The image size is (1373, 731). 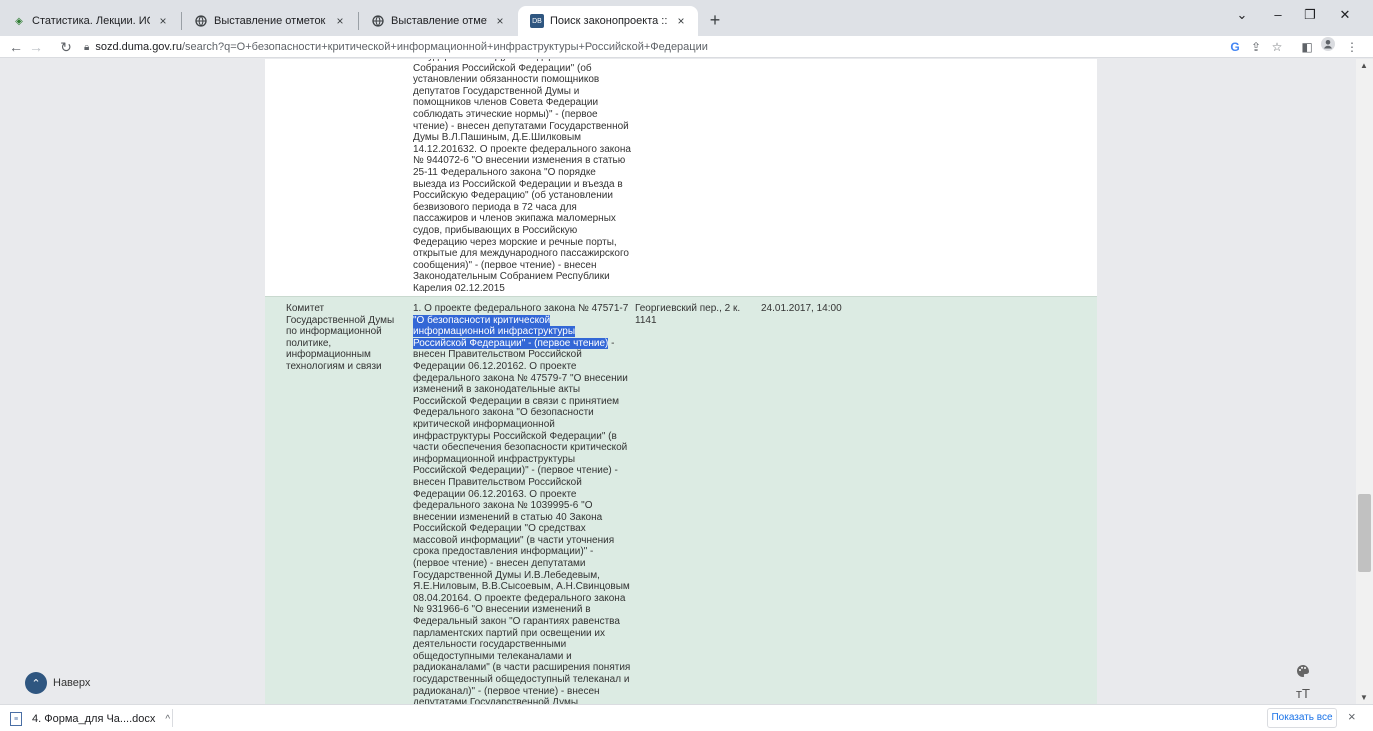 What do you see at coordinates (1310, 15) in the screenshot?
I see `restore-icon: ❐` at bounding box center [1310, 15].